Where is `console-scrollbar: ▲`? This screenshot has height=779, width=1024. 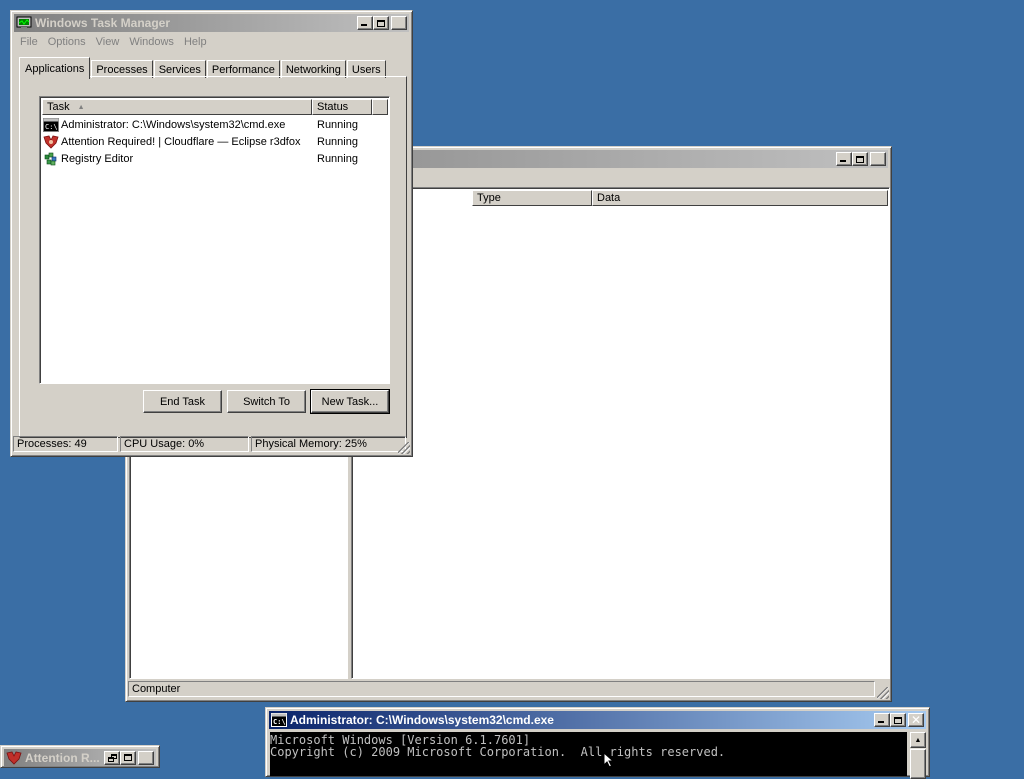 console-scrollbar: ▲ is located at coordinates (918, 755).